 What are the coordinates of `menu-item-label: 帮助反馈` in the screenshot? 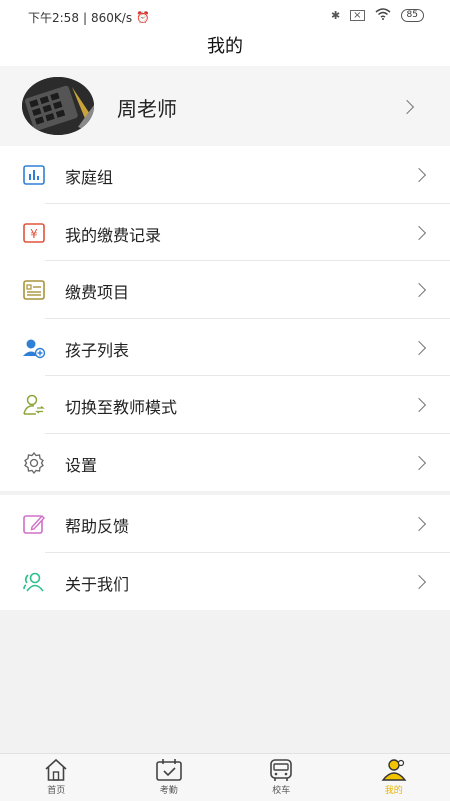 It's located at (97, 525).